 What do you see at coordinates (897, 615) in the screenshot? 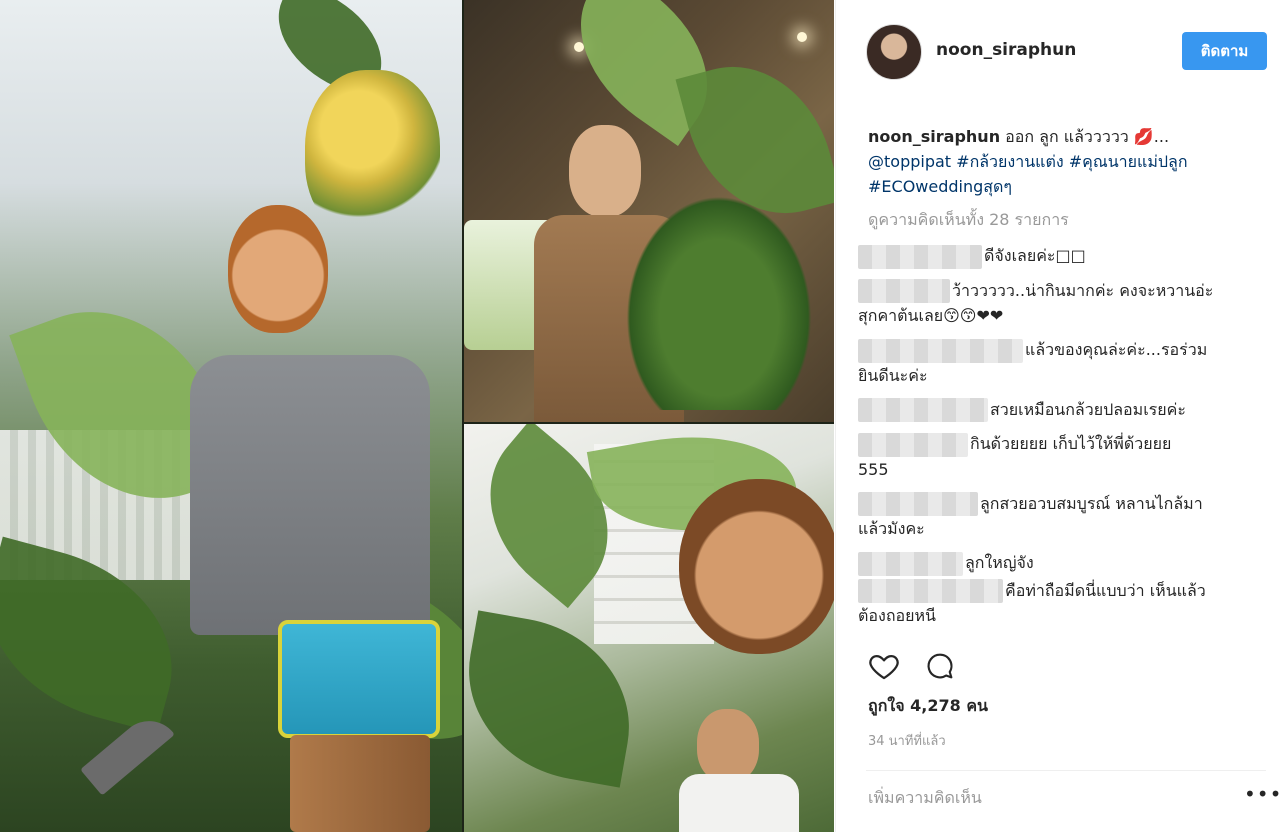
I see `comment-text-continued: ต้องถอยหนี` at bounding box center [897, 615].